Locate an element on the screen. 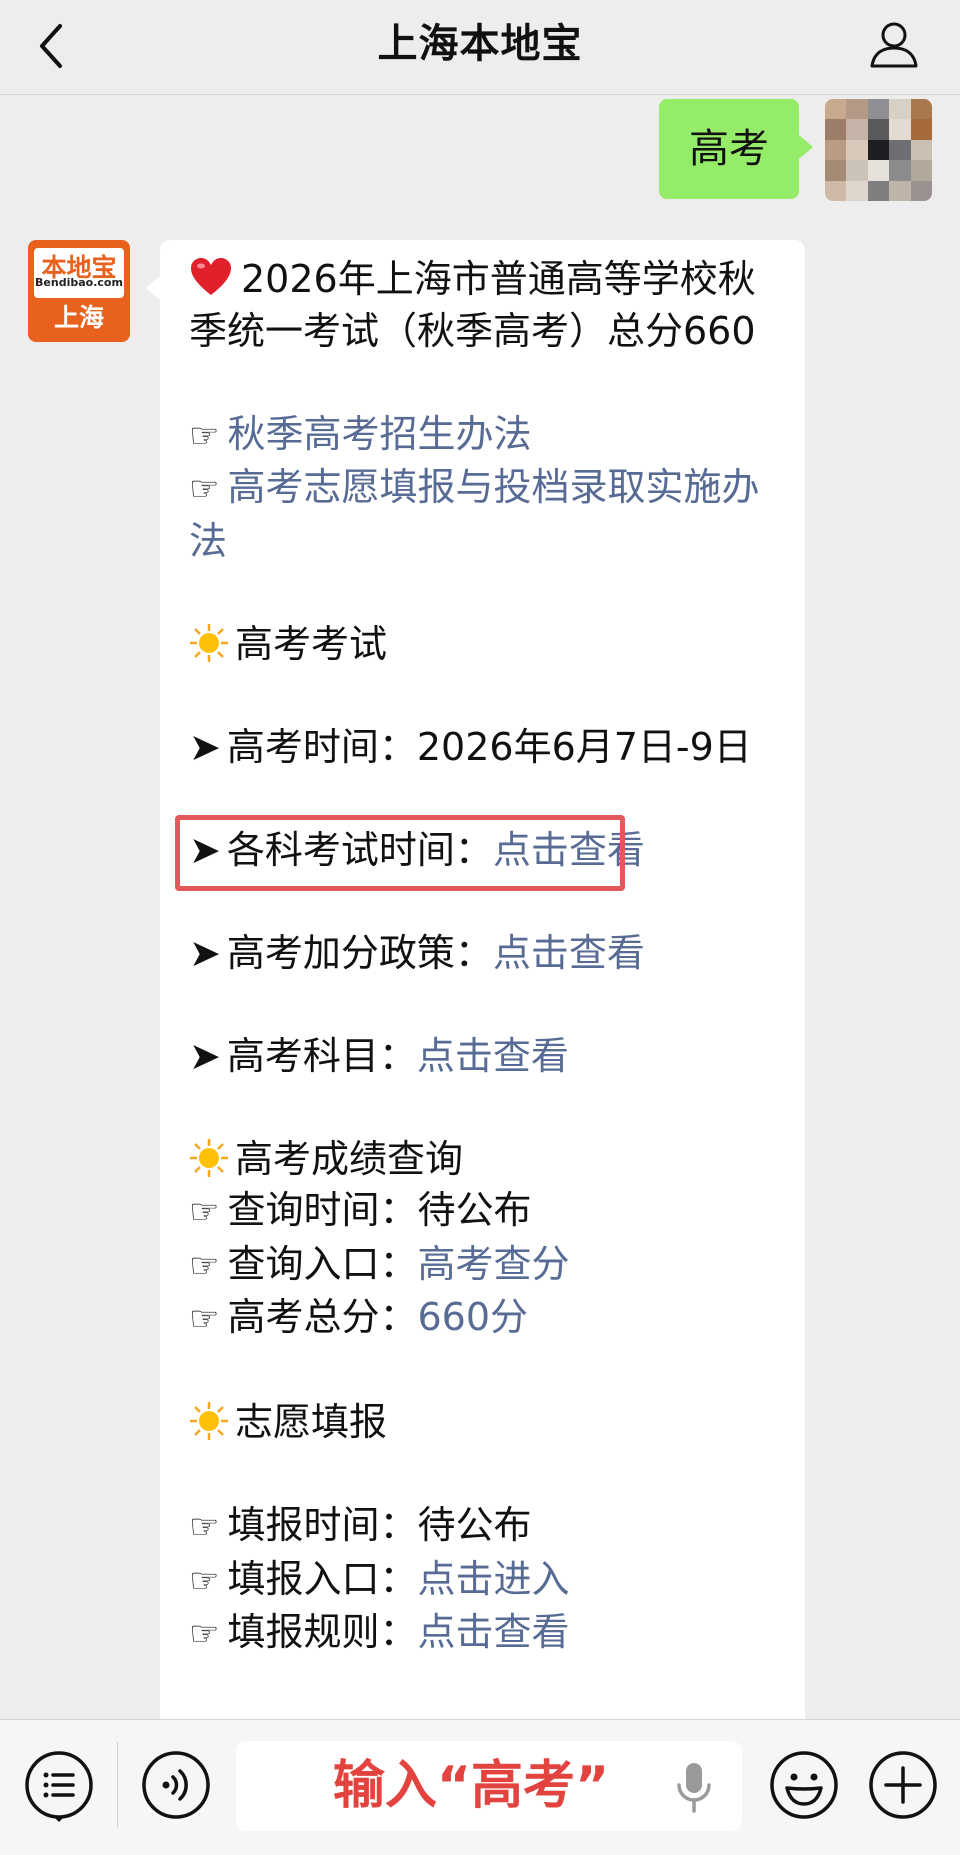 The height and width of the screenshot is (1855, 960). item-label: 高考科目： is located at coordinates (321, 1055).